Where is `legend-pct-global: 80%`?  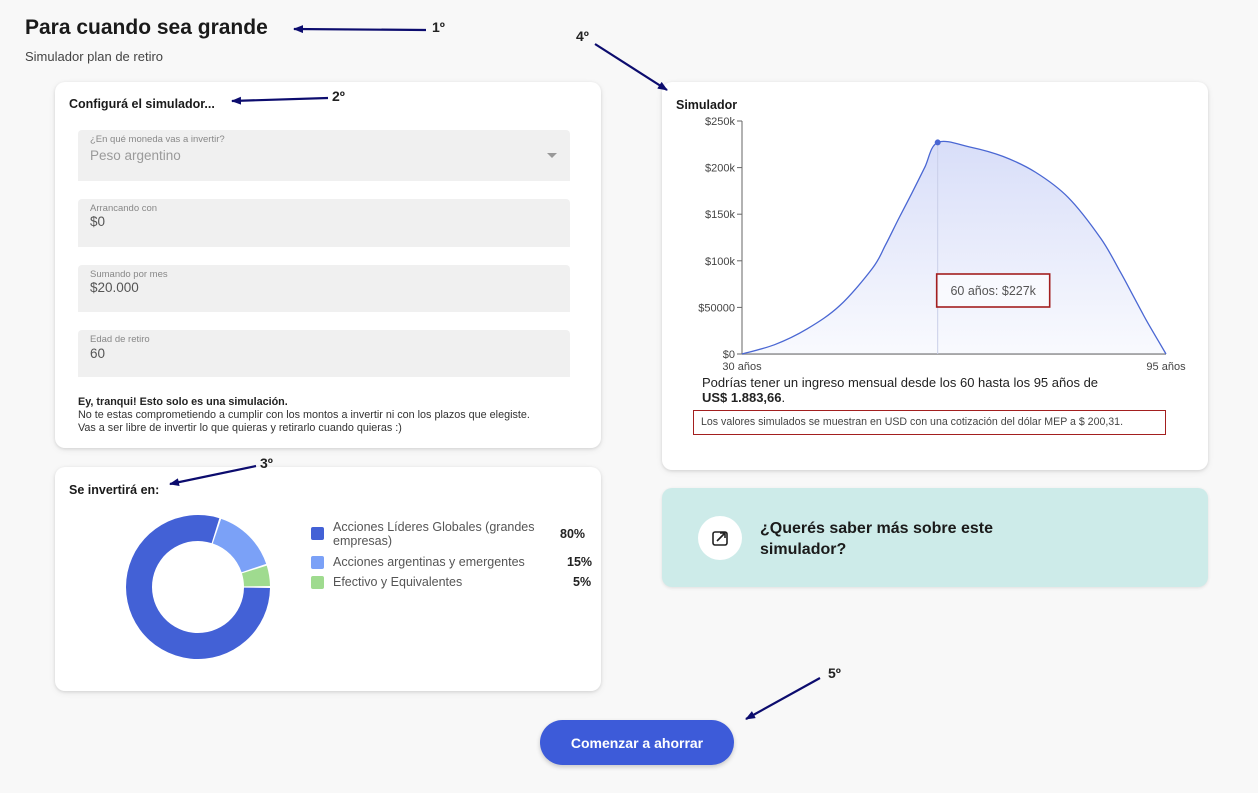 legend-pct-global: 80% is located at coordinates (573, 534).